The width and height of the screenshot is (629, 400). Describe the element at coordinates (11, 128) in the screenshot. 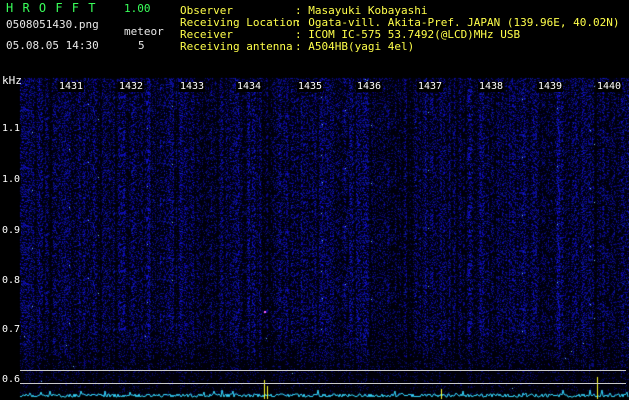

I see `freq-tick: 1.1` at that location.